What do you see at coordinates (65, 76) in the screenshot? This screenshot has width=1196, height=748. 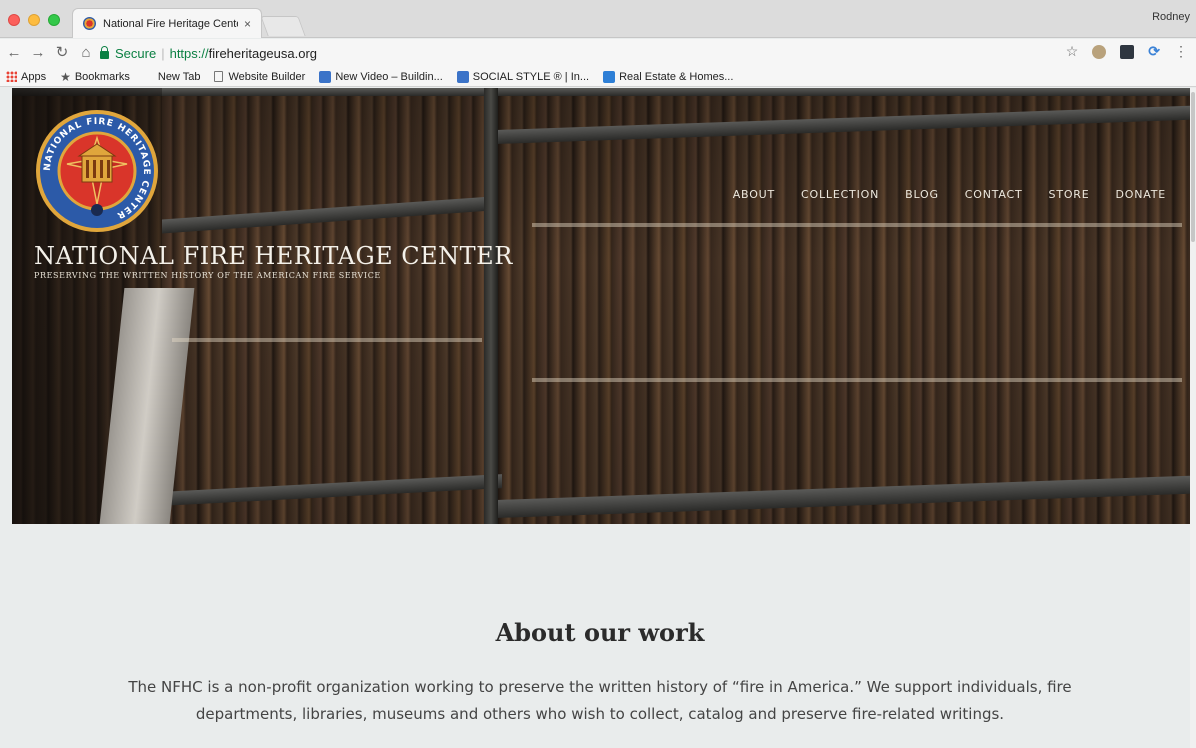 I see `star-icon: ★` at bounding box center [65, 76].